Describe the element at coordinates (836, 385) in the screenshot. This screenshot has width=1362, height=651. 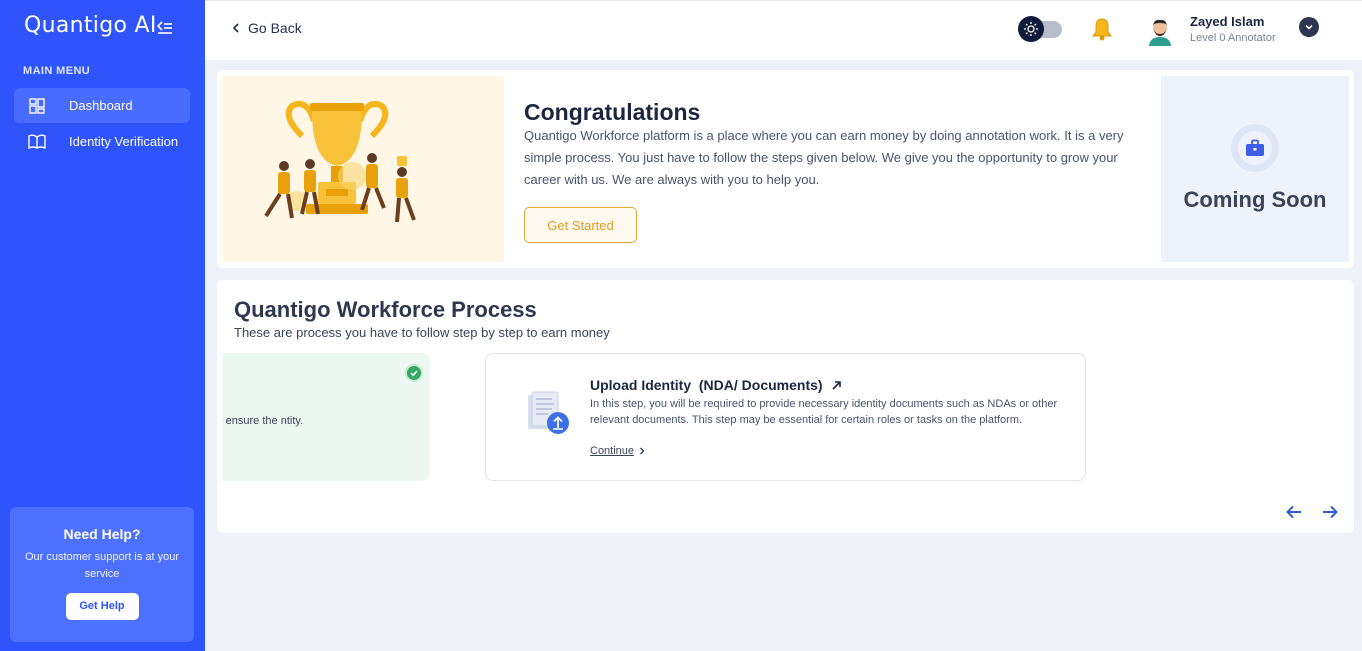
I see `external-link-icon` at that location.